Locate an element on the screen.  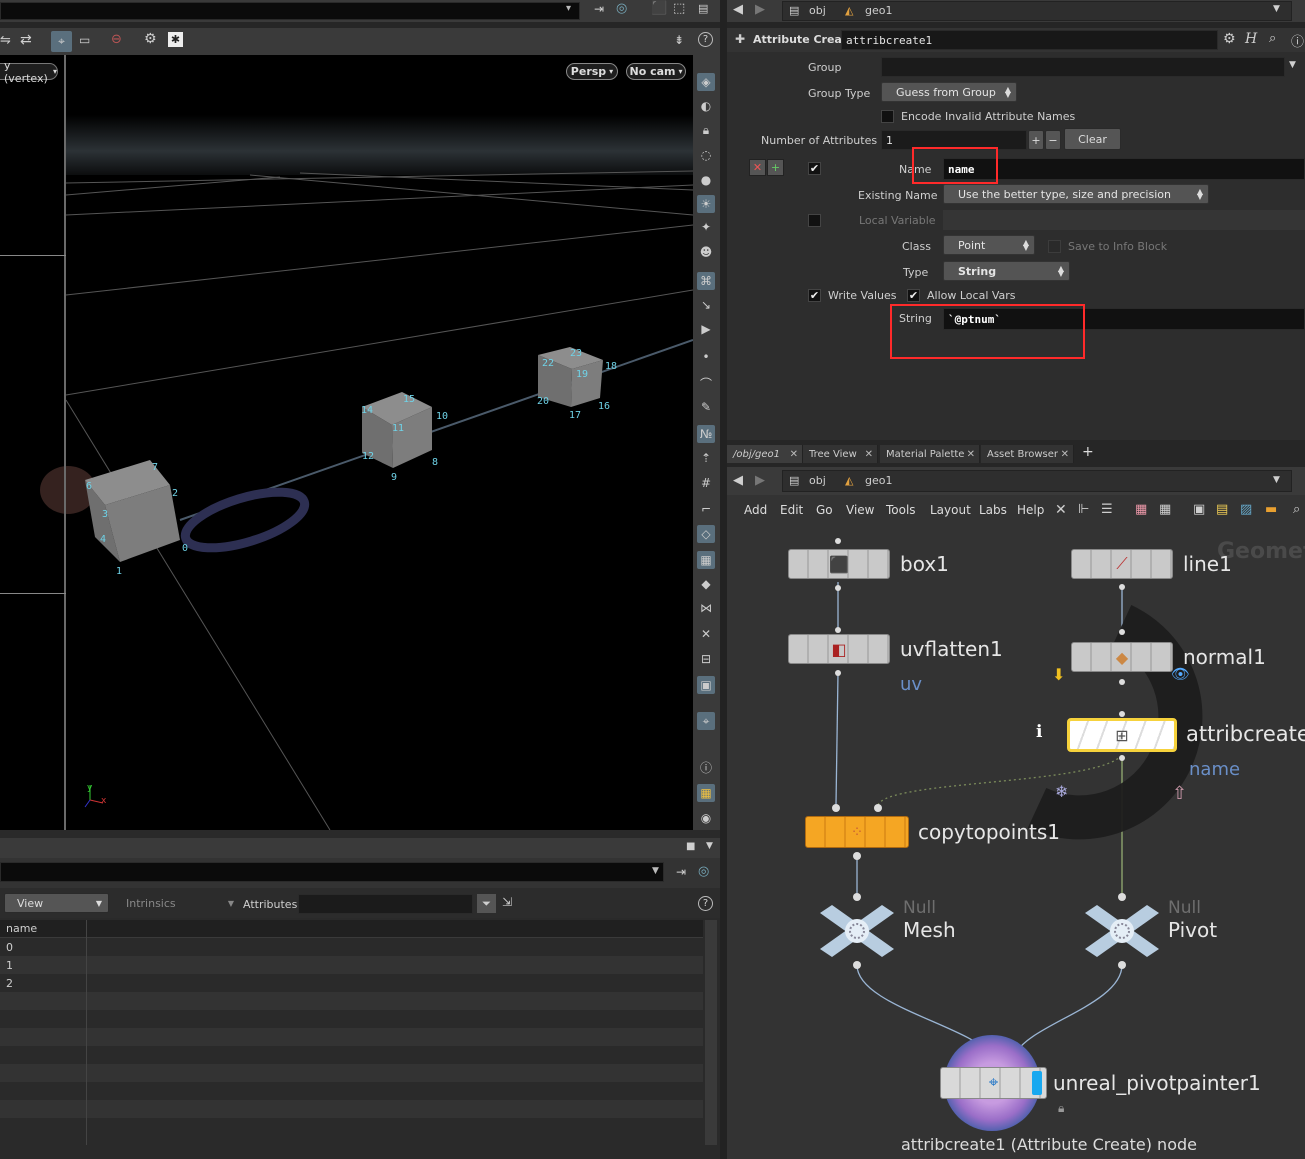
sticky-note-icon: ▤ is located at coordinates (1222, 509).